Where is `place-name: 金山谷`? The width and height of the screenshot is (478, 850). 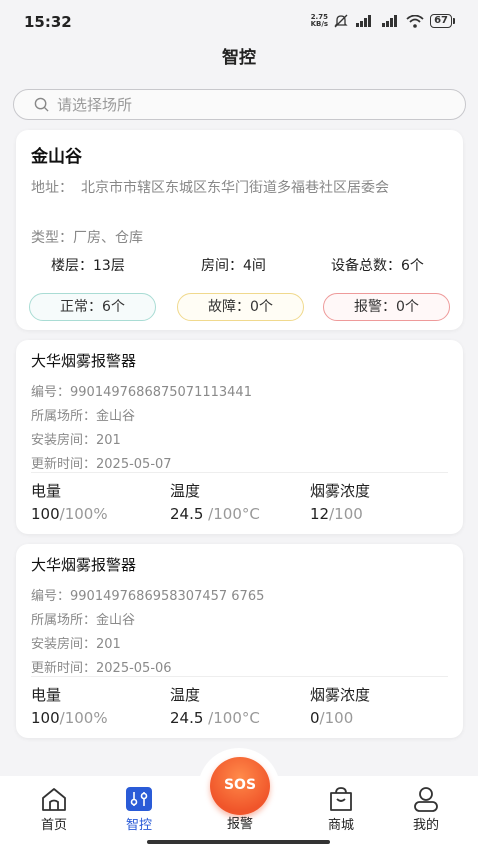 place-name: 金山谷 is located at coordinates (56, 157).